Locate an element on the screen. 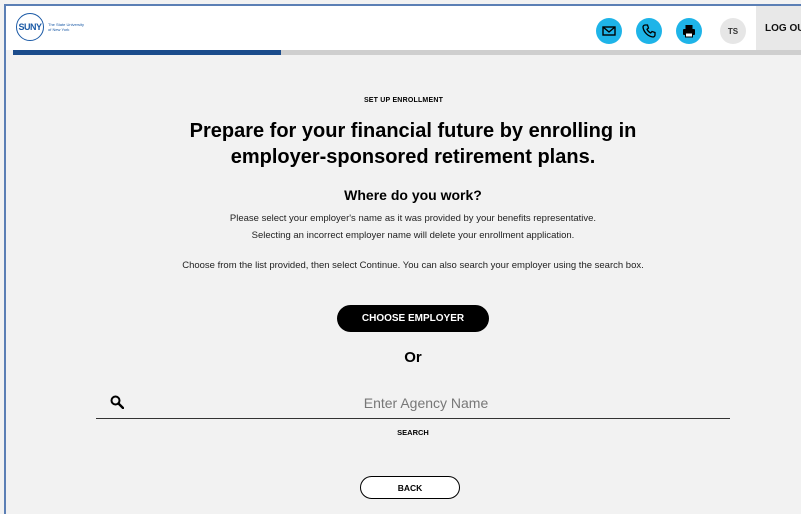 The width and height of the screenshot is (801, 514). logo-subtext: The State University of New York is located at coordinates (66, 27).